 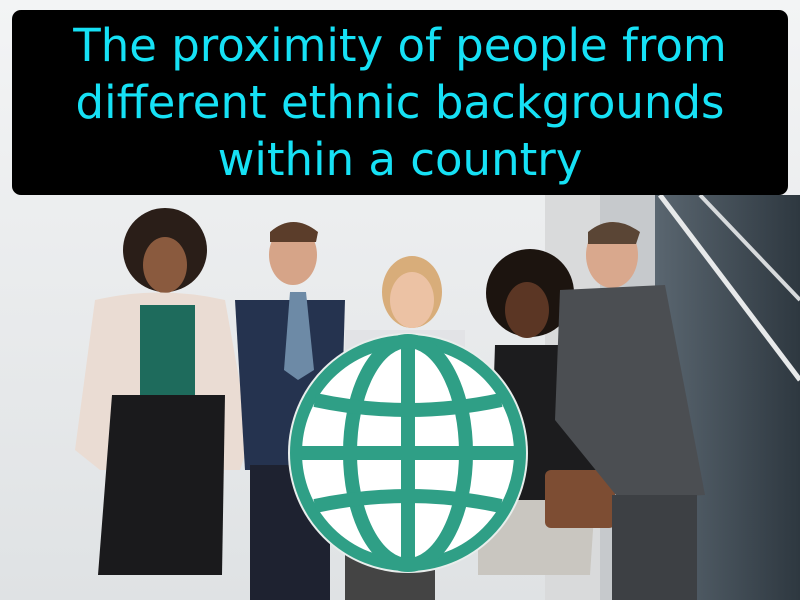 What do you see at coordinates (400, 159) in the screenshot?
I see `caption-line-3: within a country` at bounding box center [400, 159].